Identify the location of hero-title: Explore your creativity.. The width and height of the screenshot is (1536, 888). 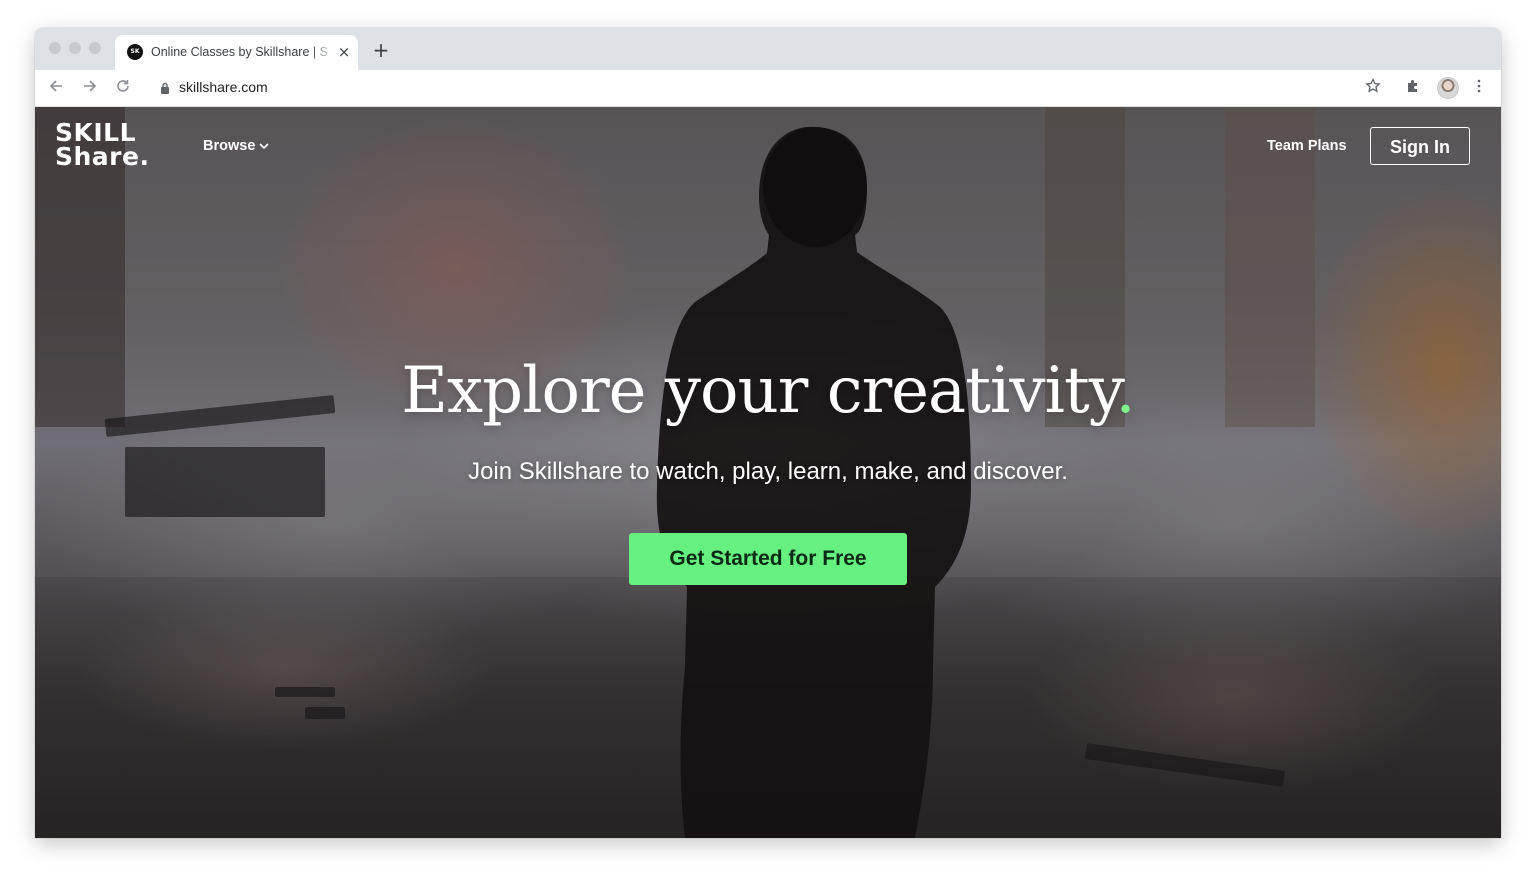
(768, 391).